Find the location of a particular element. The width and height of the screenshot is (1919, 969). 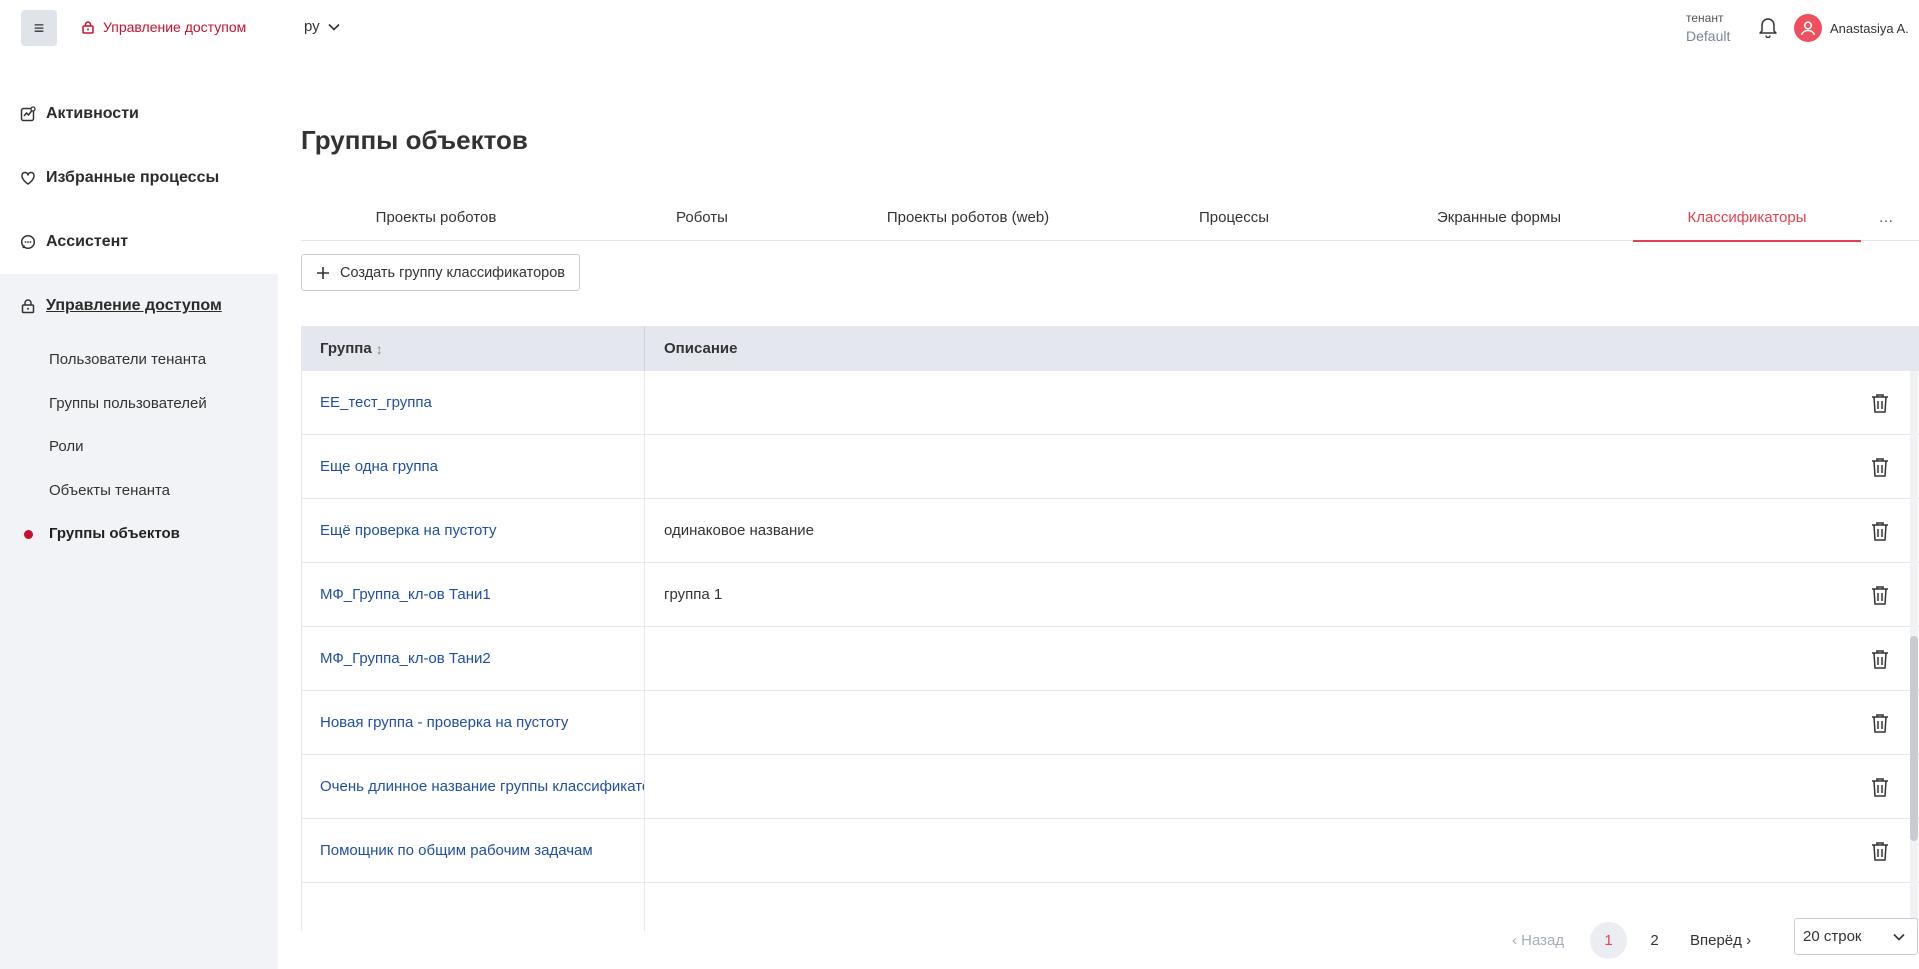

brand-label: Управление доступом is located at coordinates (175, 27).